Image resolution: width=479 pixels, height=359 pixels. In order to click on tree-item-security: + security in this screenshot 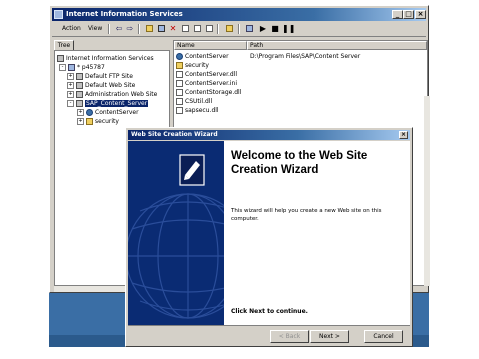, I will do `click(98, 121)`.